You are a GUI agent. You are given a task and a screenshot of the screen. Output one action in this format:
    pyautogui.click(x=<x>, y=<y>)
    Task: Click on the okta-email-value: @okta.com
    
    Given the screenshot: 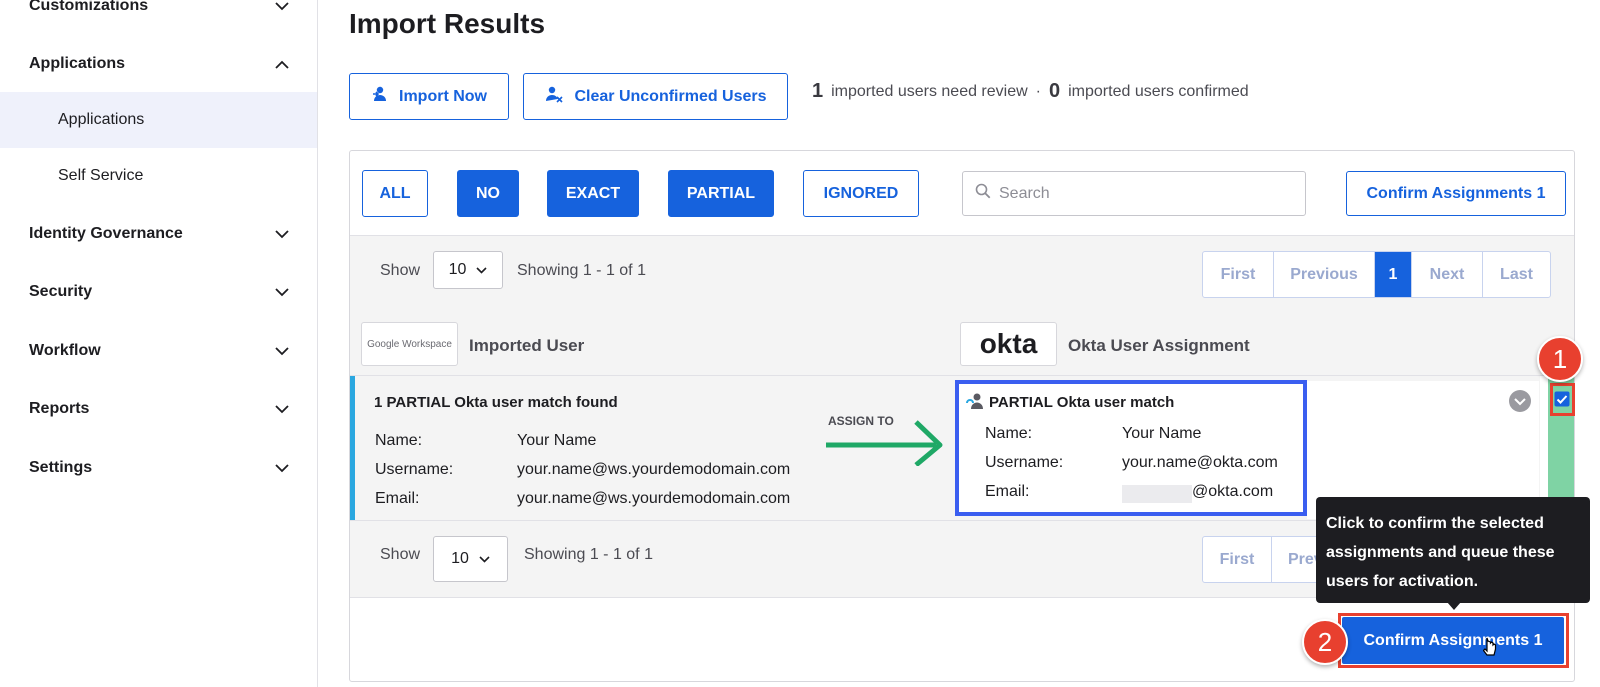 What is the action you would take?
    pyautogui.click(x=1233, y=491)
    